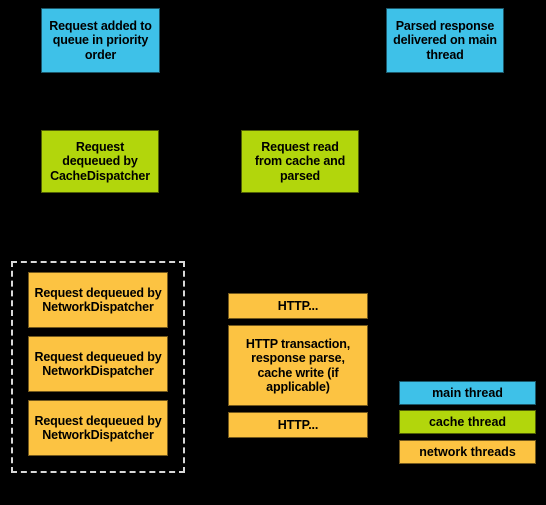 The height and width of the screenshot is (505, 546). I want to click on node-request-added-to-queue: Request added to queue in priority order, so click(100, 40).